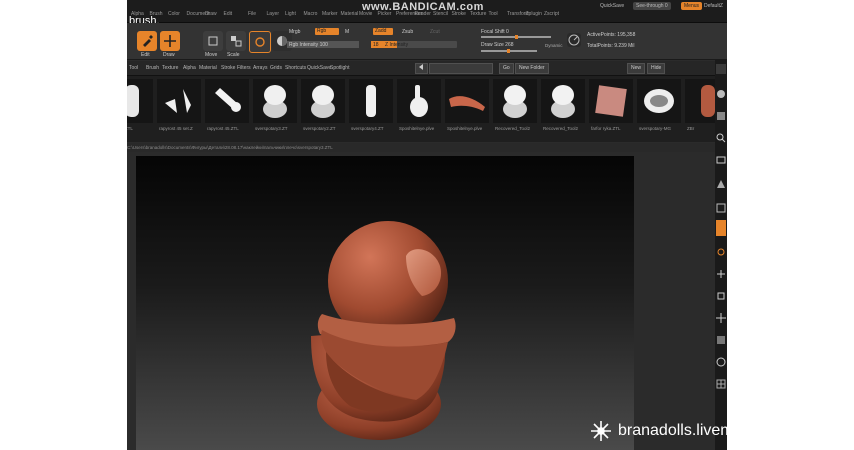 This screenshot has width=854, height=450. I want to click on zsub-button: Zsub, so click(407, 32).